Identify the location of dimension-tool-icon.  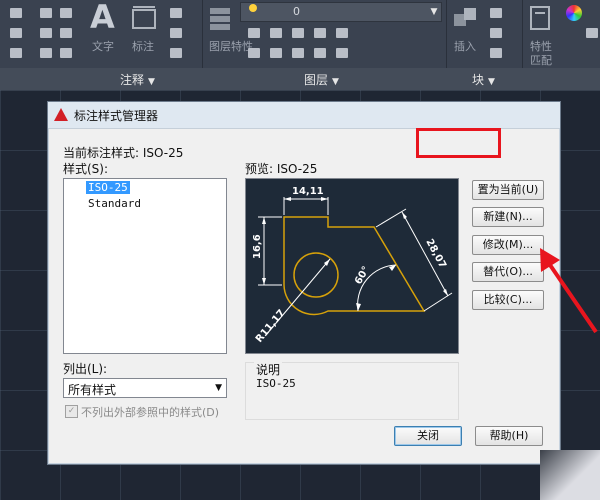
(144, 18).